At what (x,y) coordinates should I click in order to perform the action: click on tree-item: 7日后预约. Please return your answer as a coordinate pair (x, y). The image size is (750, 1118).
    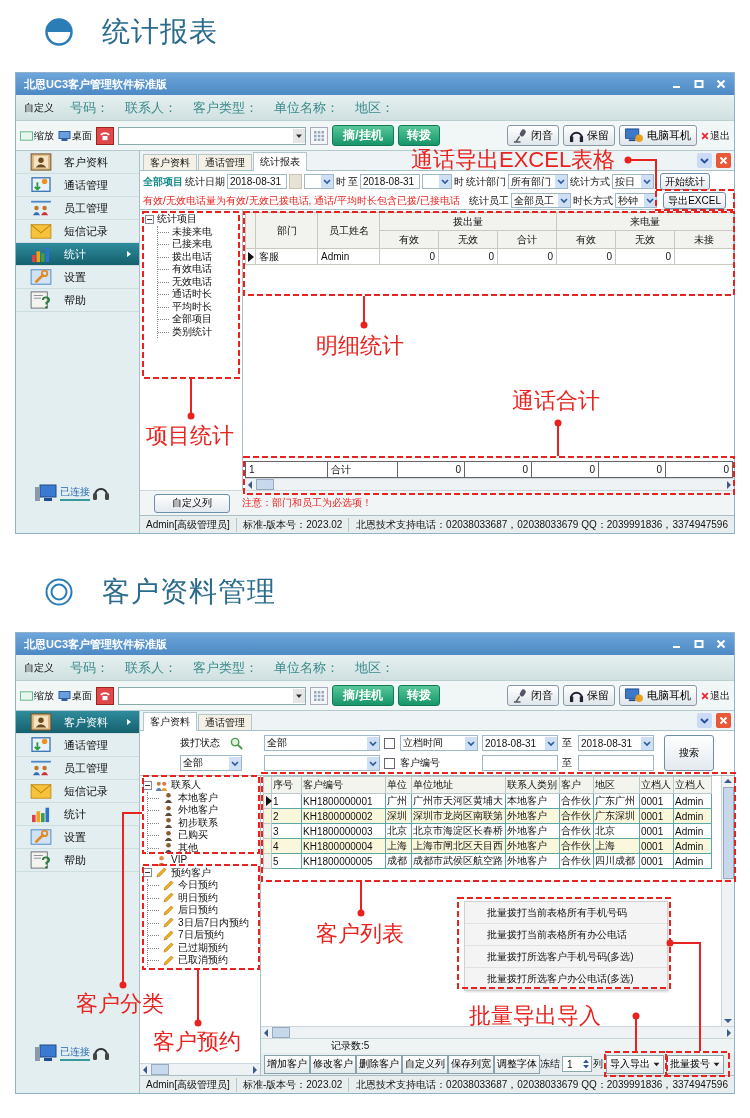
    Looking at the image, I should click on (204, 935).